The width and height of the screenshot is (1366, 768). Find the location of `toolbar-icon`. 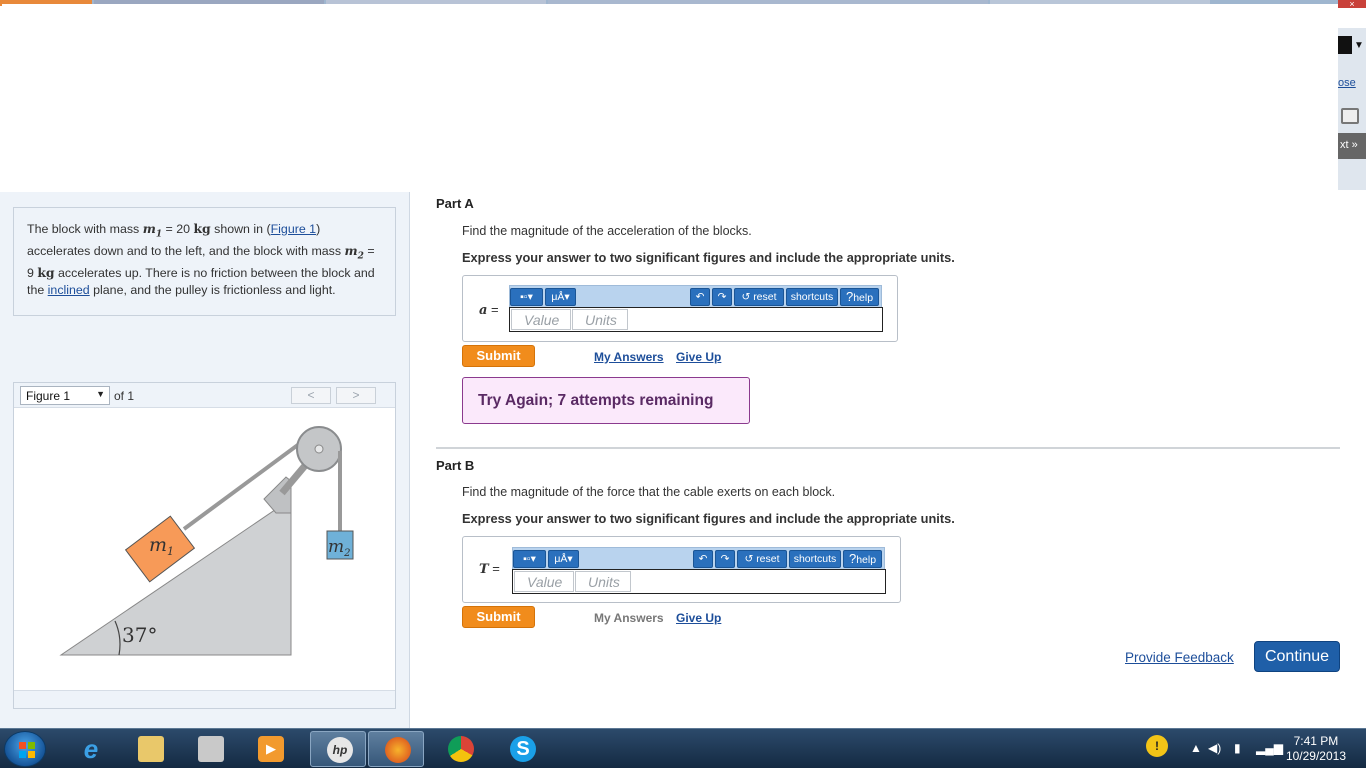

toolbar-icon is located at coordinates (1345, 45).